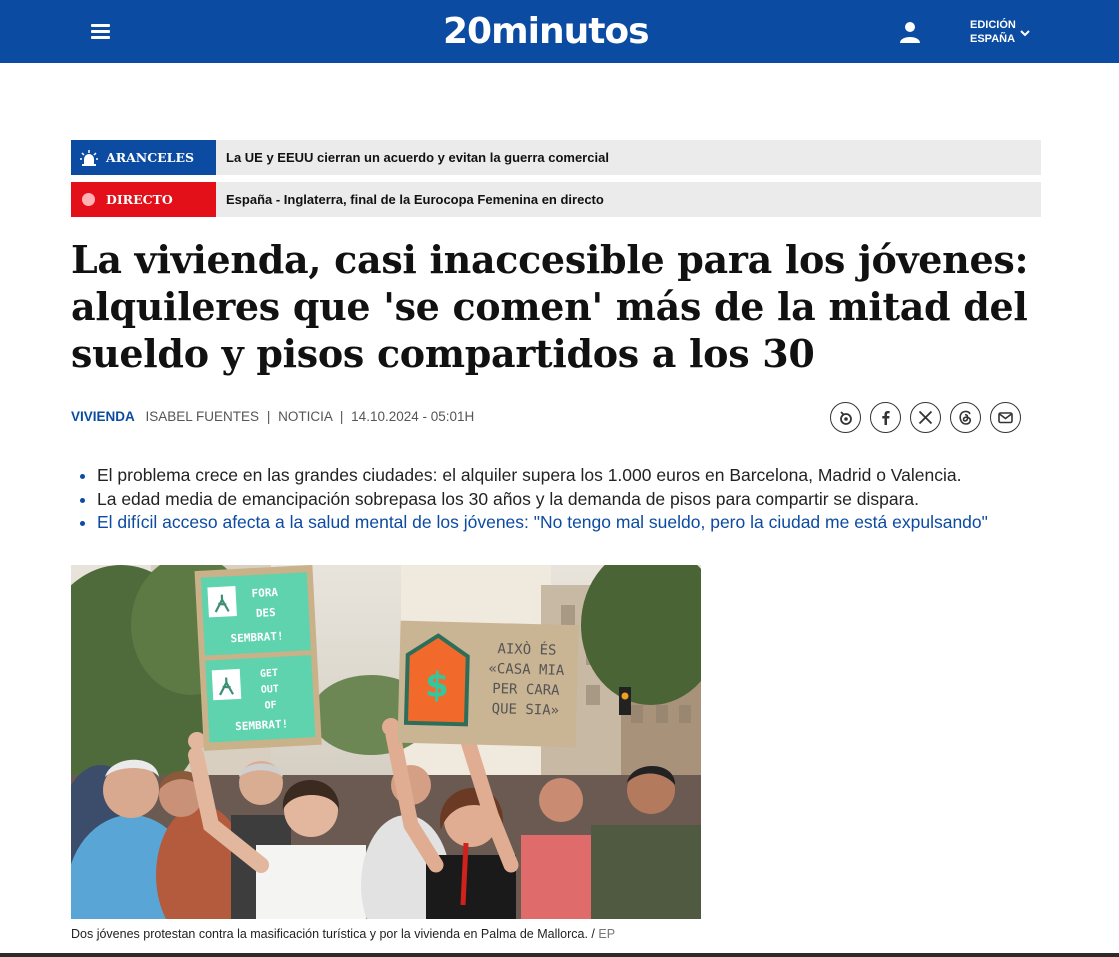 This screenshot has width=1119, height=957. What do you see at coordinates (546, 32) in the screenshot?
I see `site-logo: 20minutos` at bounding box center [546, 32].